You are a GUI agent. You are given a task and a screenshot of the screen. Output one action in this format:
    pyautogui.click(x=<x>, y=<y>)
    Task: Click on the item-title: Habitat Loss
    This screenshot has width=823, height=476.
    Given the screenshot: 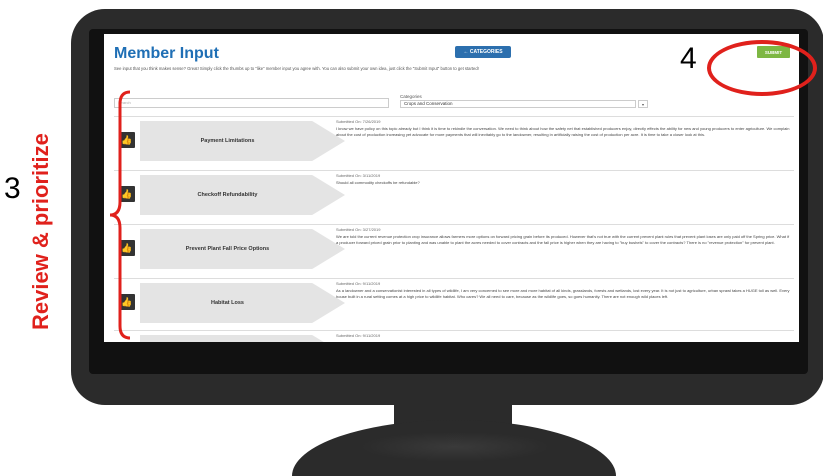 What is the action you would take?
    pyautogui.click(x=227, y=303)
    